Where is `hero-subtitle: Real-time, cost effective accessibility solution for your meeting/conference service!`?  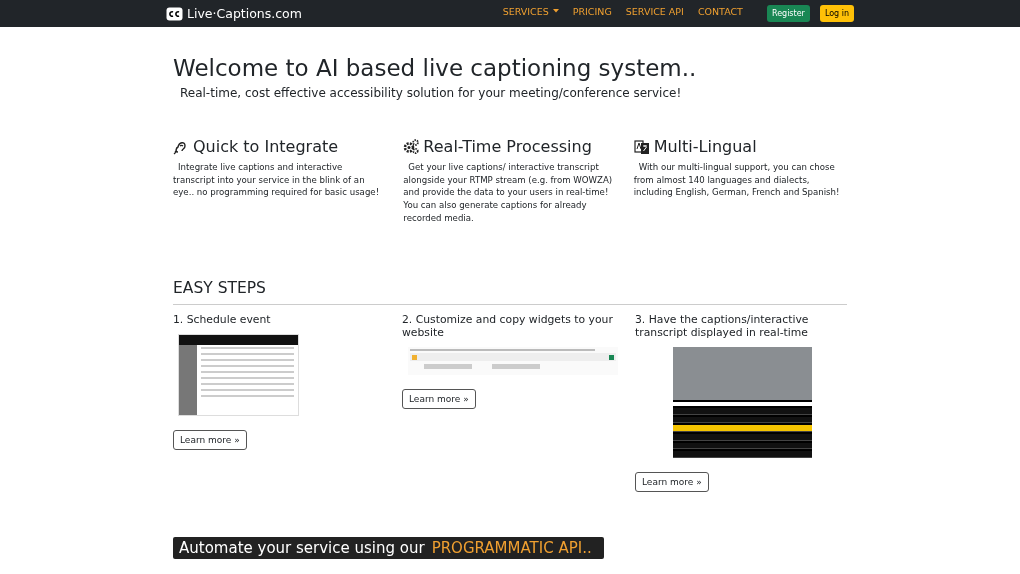 hero-subtitle: Real-time, cost effective accessibility solution for your meeting/conference service! is located at coordinates (431, 93).